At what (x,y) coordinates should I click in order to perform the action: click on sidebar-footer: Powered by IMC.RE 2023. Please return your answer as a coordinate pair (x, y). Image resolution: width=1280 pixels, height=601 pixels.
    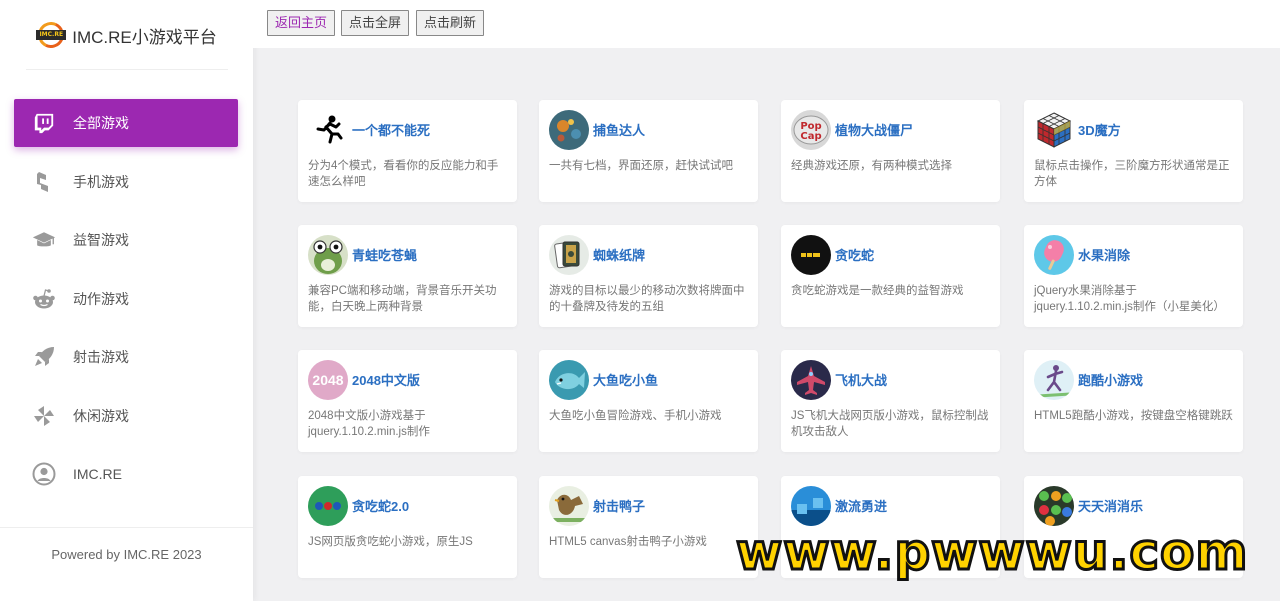
    Looking at the image, I should click on (126, 554).